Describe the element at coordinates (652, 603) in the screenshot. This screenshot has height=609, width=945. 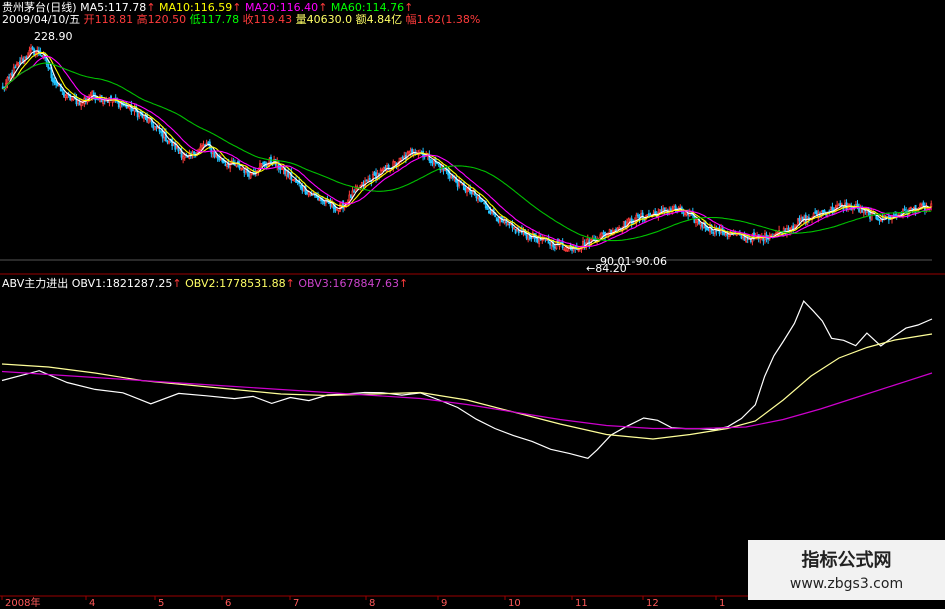
I see `x-tick-label: 12` at that location.